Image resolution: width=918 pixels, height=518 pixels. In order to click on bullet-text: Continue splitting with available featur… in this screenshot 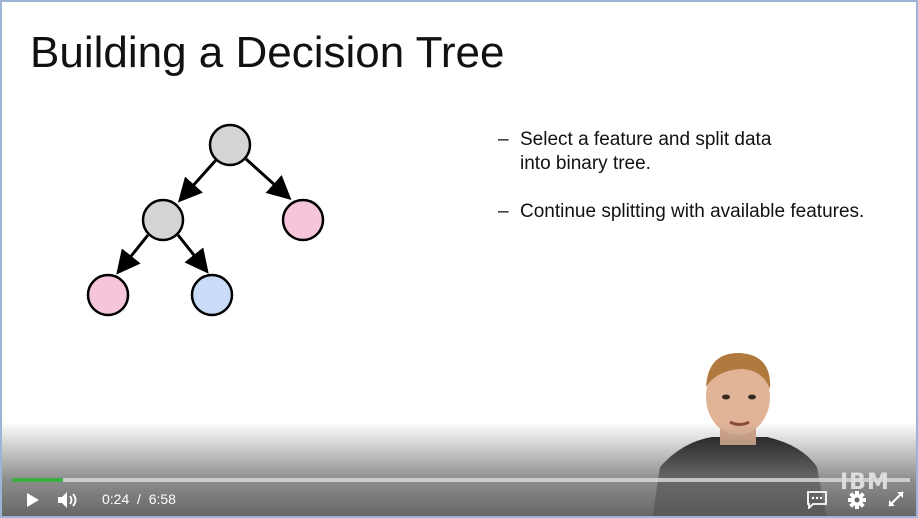, I will do `click(692, 211)`.